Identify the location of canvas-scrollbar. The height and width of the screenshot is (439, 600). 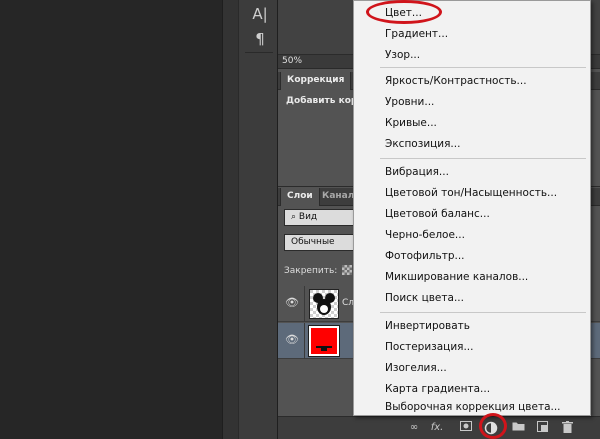
(230, 219).